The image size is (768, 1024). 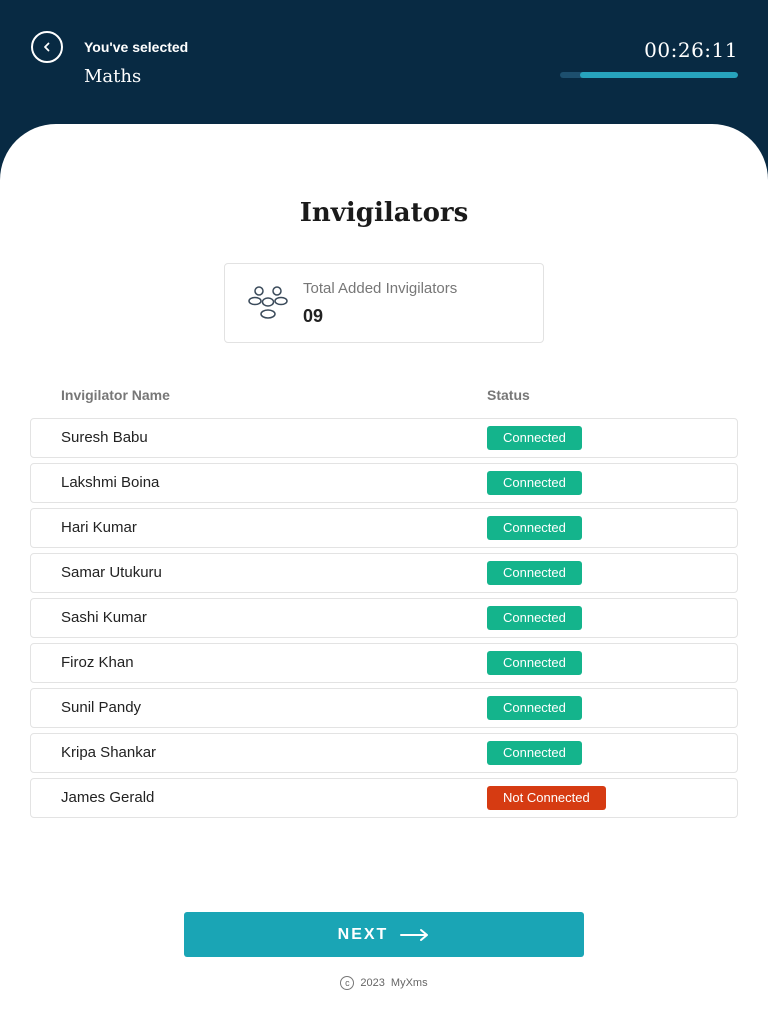 I want to click on next-button: NEXT, so click(x=384, y=934).